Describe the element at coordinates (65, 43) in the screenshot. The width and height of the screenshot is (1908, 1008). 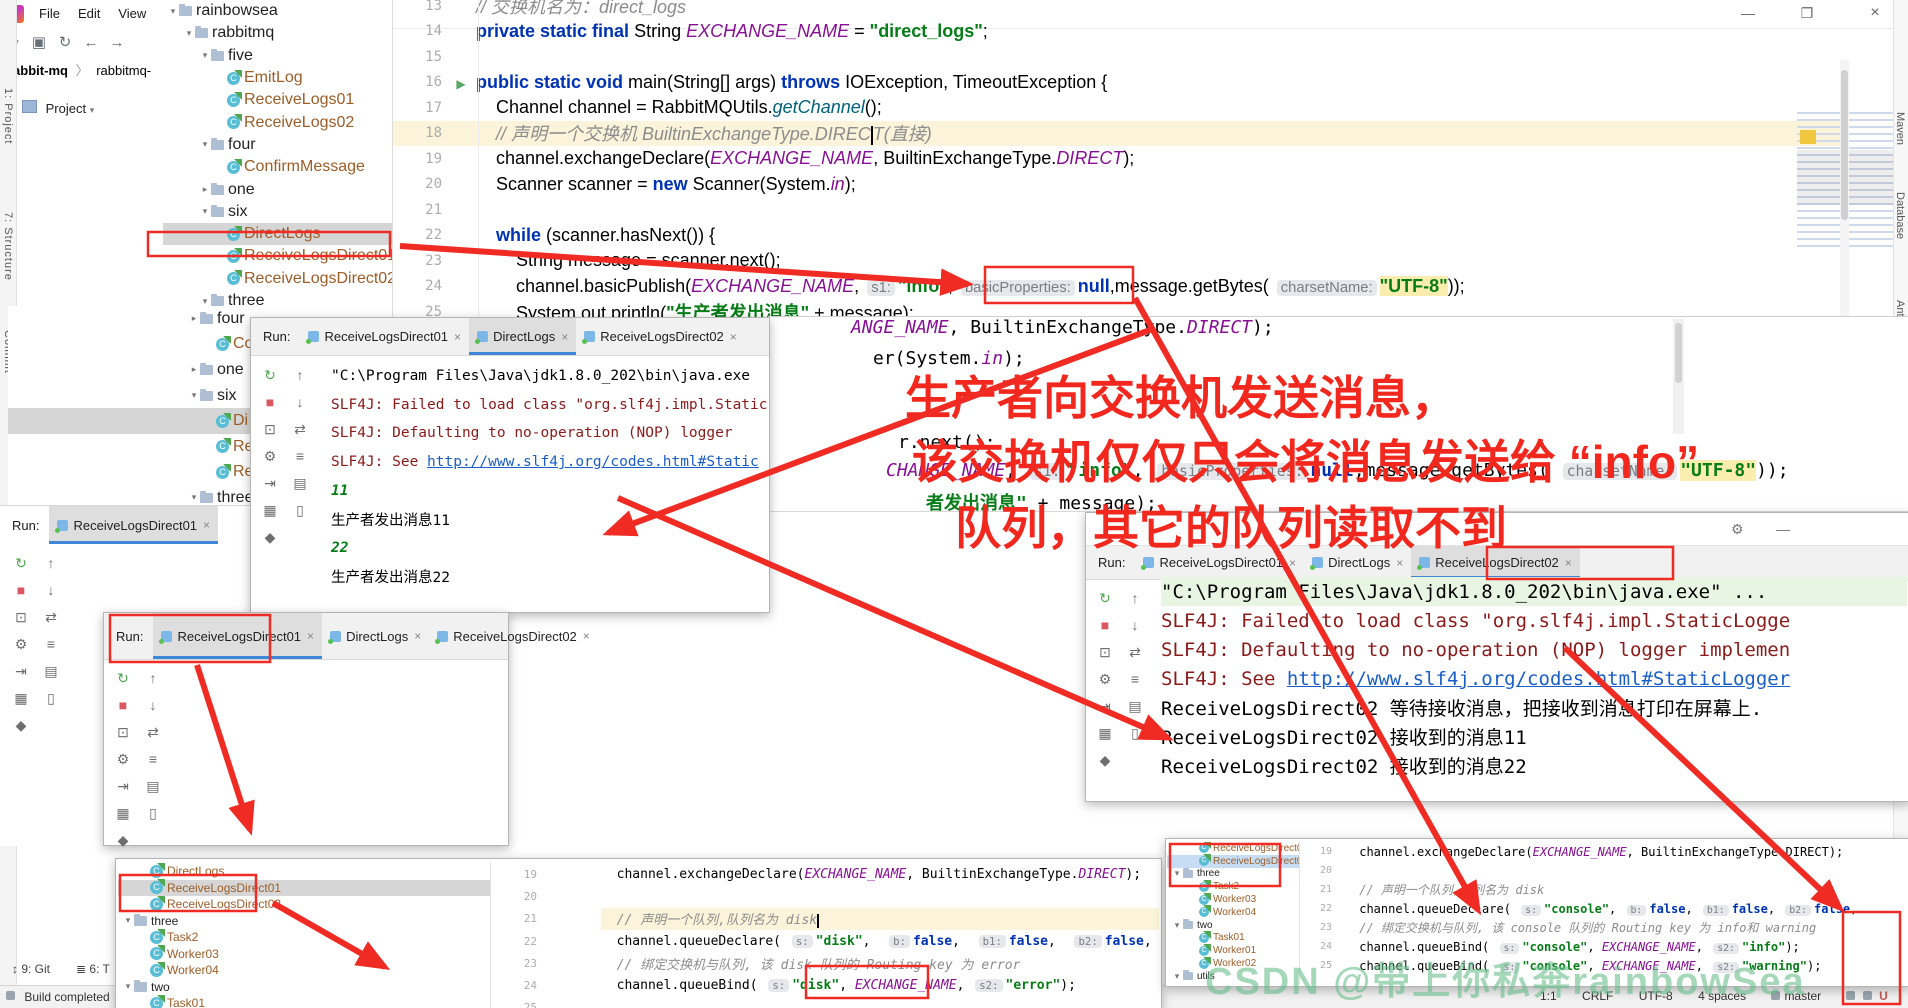
I see `toolbar-icon: ↻` at that location.